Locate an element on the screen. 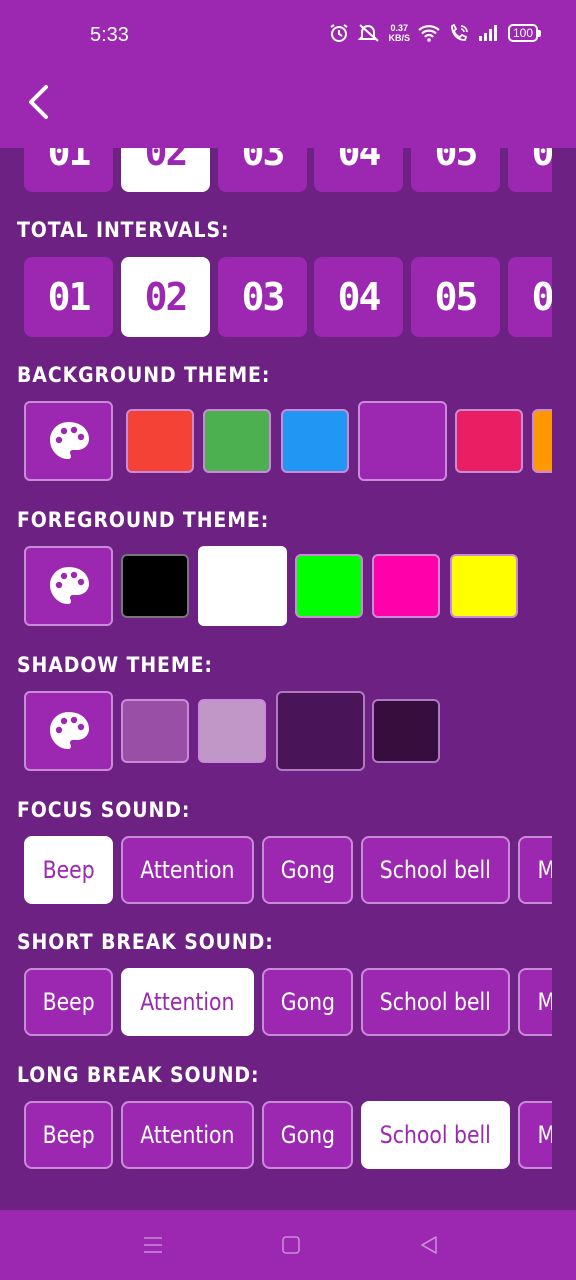  long-break-sound-gong: Gong is located at coordinates (307, 1135).